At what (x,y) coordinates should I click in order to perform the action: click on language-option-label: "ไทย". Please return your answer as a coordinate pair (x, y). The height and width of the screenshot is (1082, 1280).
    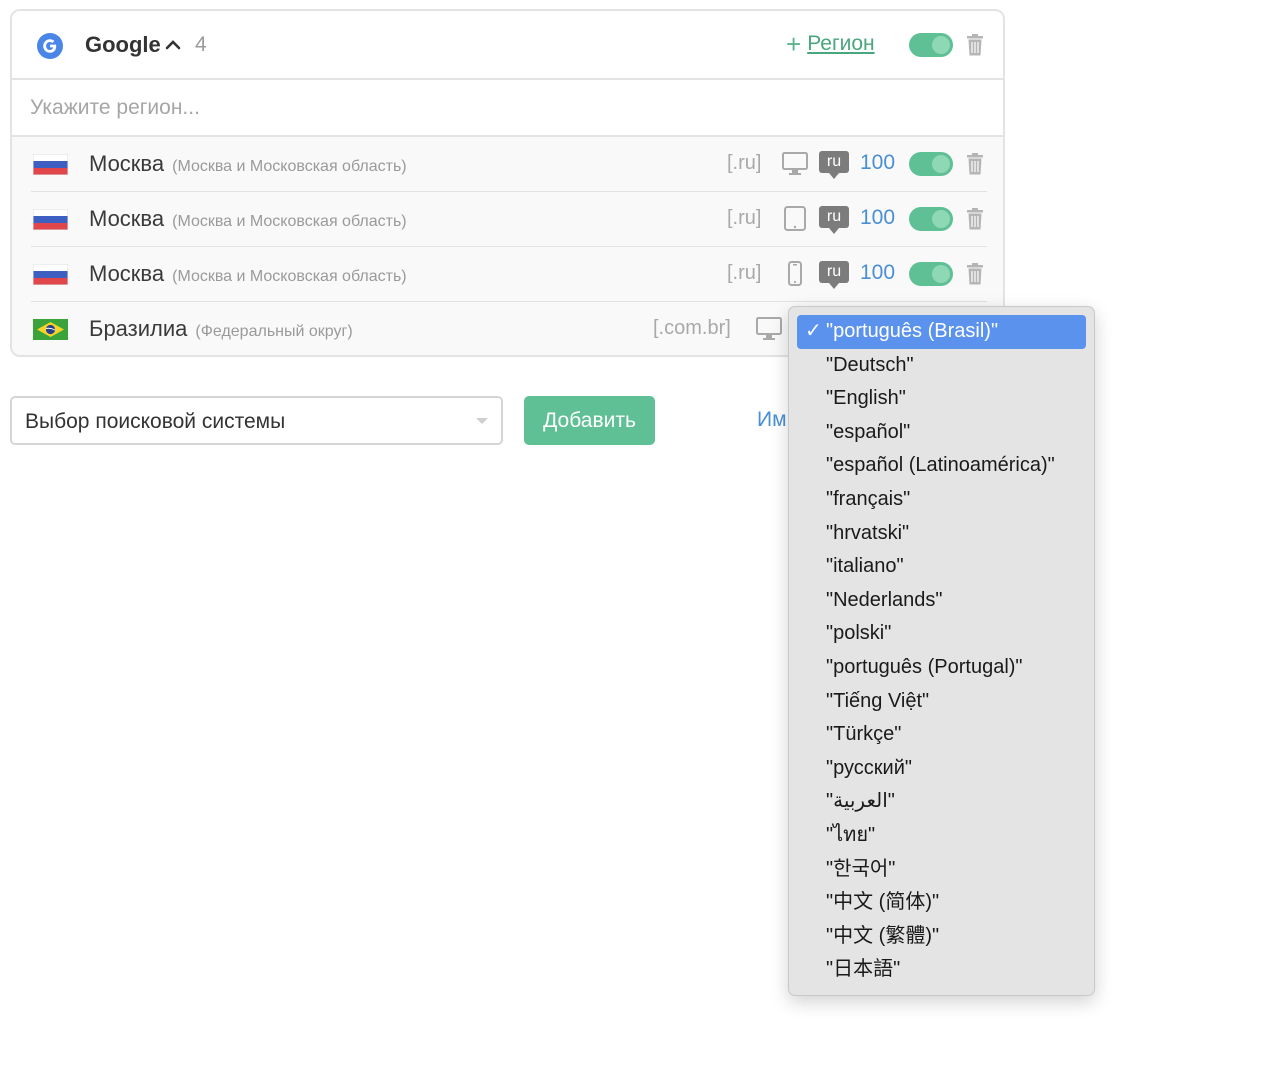
    Looking at the image, I should click on (851, 834).